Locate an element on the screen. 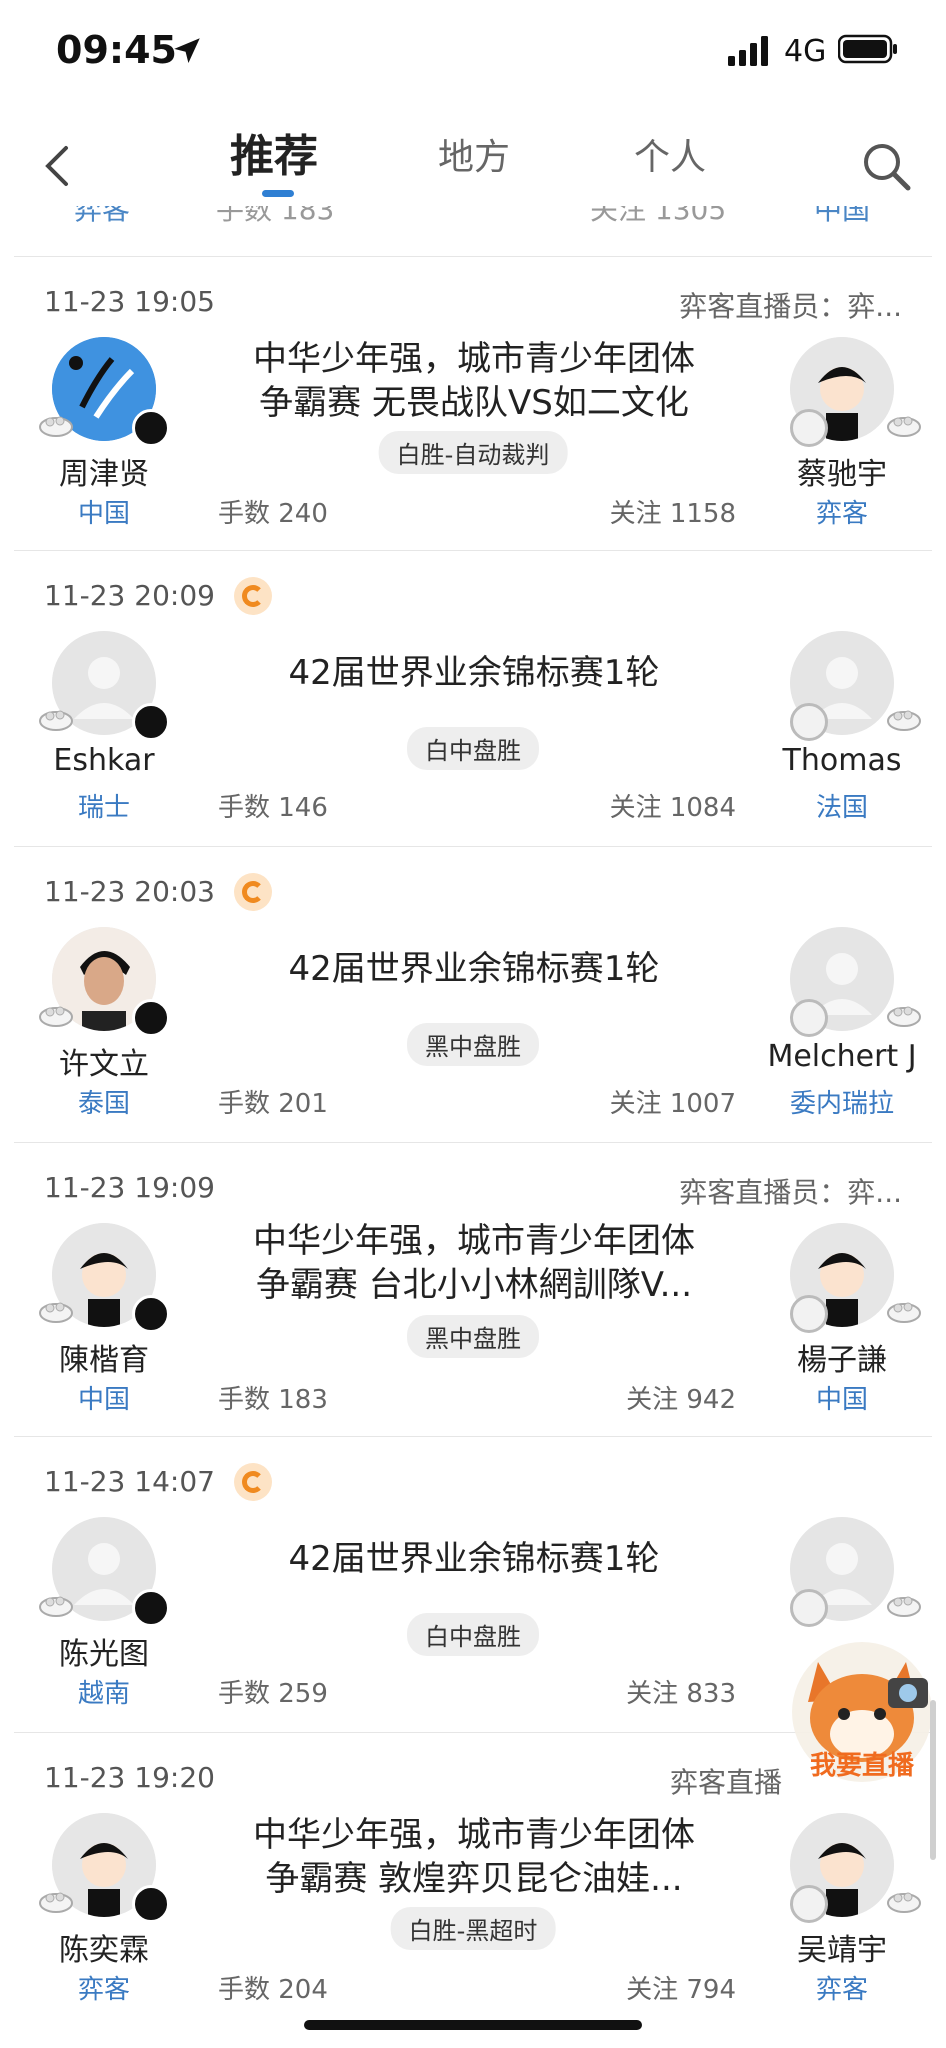 The image size is (946, 2048). tab-personal: 个人 is located at coordinates (670, 154).